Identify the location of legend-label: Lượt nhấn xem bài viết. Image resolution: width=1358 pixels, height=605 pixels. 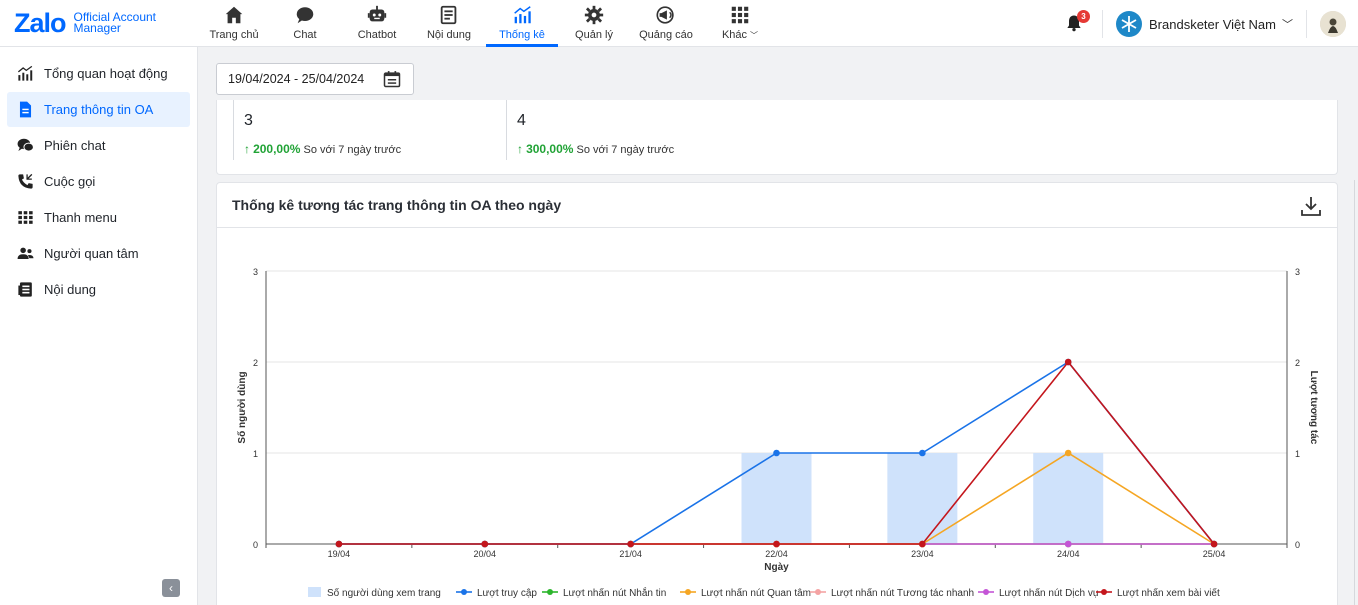
(1168, 593).